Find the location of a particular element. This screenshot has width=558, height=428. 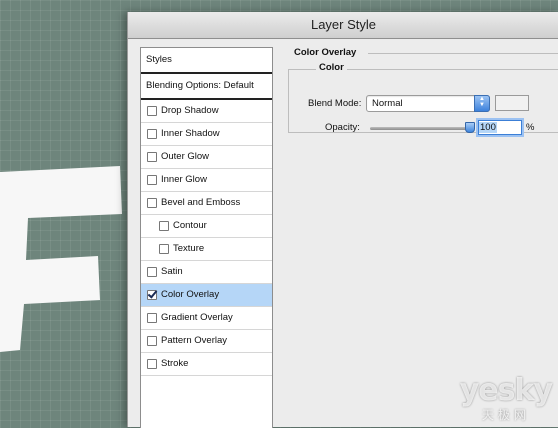

blend-mode-select: Normal ▲ ▼ is located at coordinates (428, 103).